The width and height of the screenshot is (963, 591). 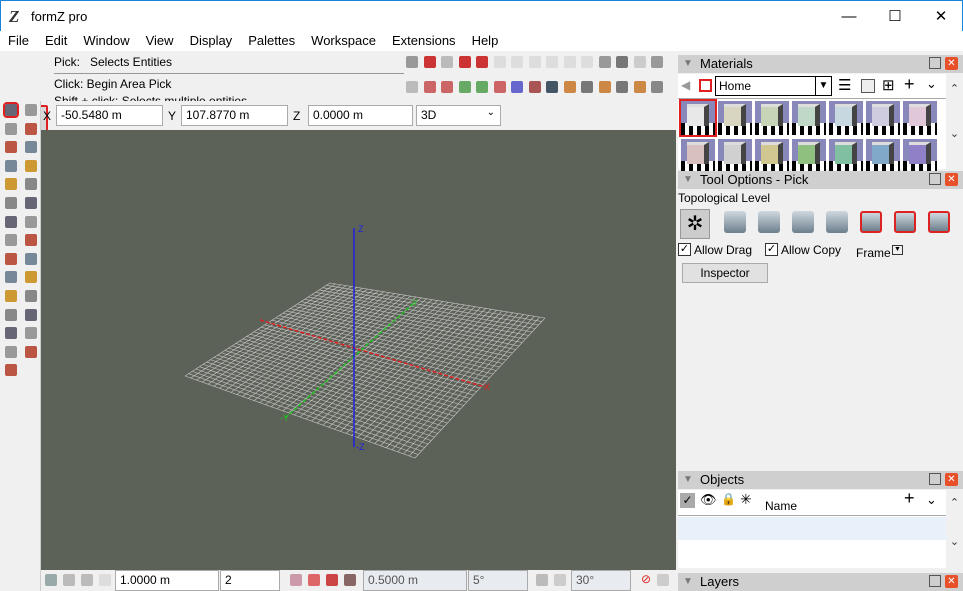 I want to click on menu-file: File, so click(x=18, y=41).